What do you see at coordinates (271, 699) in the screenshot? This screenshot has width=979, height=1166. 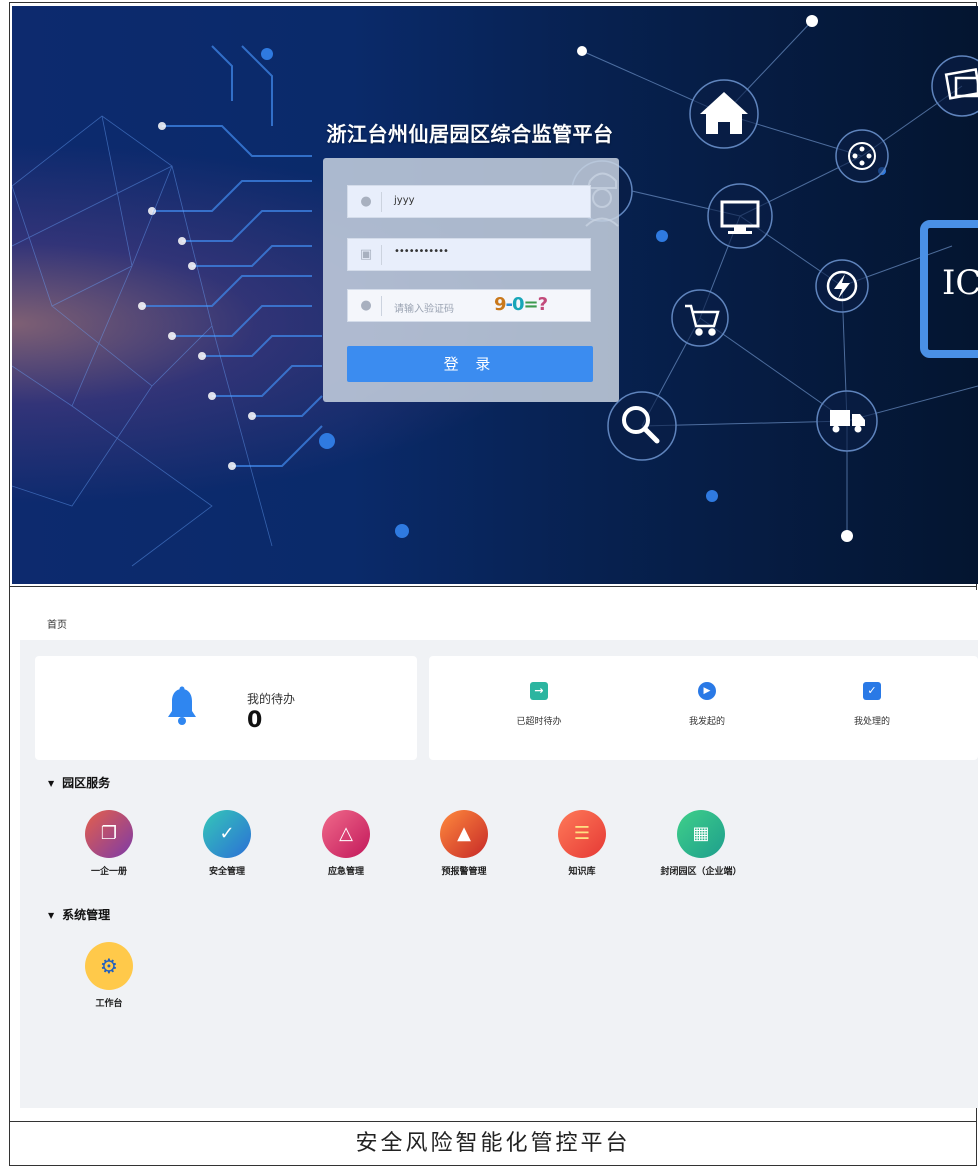 I see `todo-label: 我的待办` at bounding box center [271, 699].